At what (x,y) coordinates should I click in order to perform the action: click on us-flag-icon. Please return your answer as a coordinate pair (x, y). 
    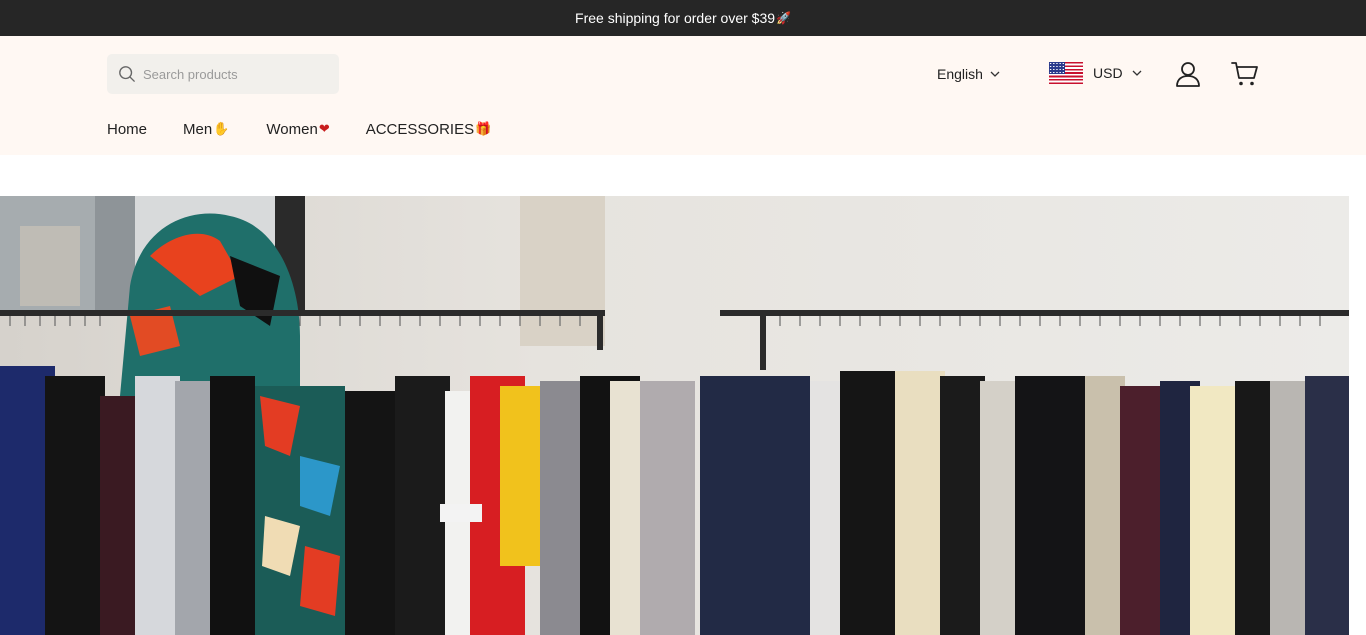
    Looking at the image, I should click on (1066, 73).